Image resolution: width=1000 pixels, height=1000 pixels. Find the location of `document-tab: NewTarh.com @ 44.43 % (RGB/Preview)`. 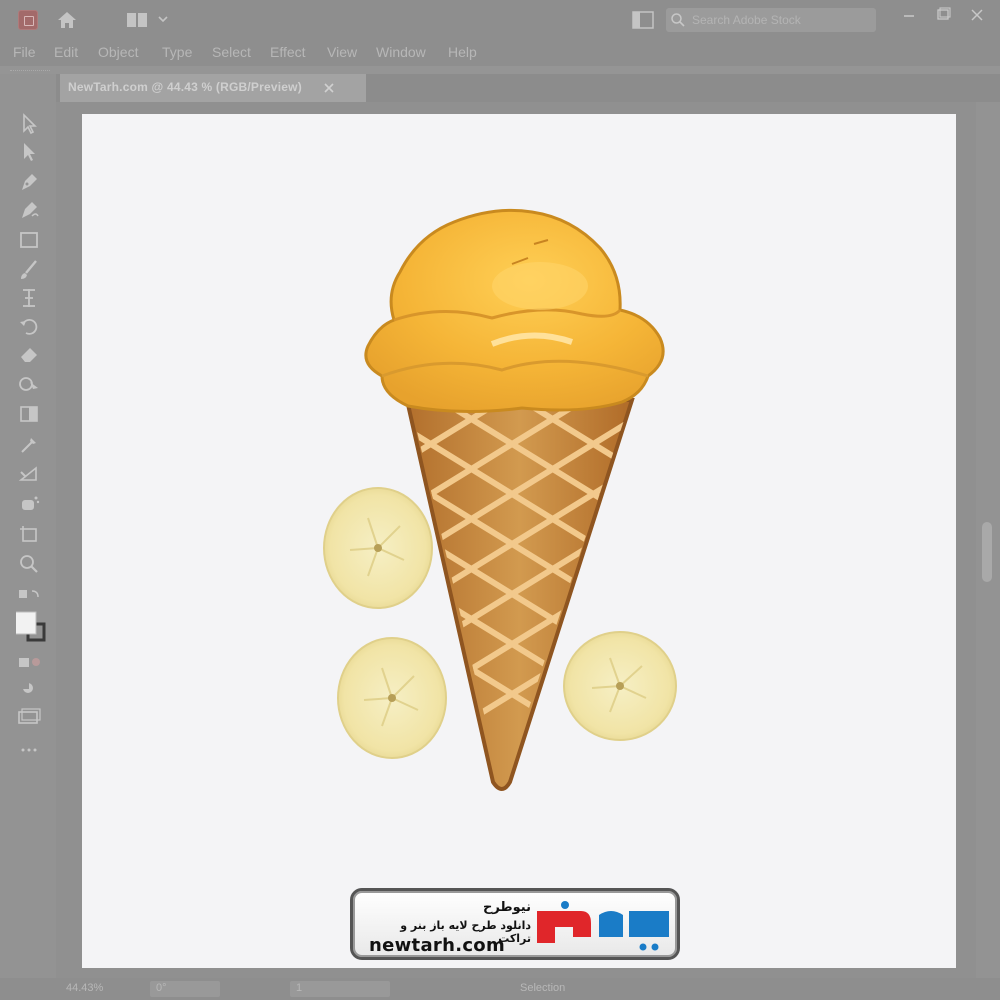

document-tab: NewTarh.com @ 44.43 % (RGB/Preview) is located at coordinates (213, 88).